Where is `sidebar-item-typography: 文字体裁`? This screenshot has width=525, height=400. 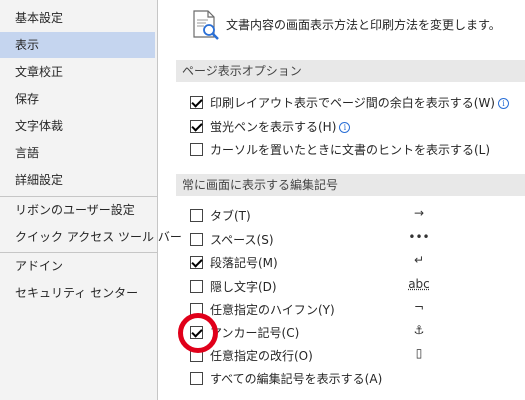
sidebar-item-typography: 文字体裁 is located at coordinates (77, 126).